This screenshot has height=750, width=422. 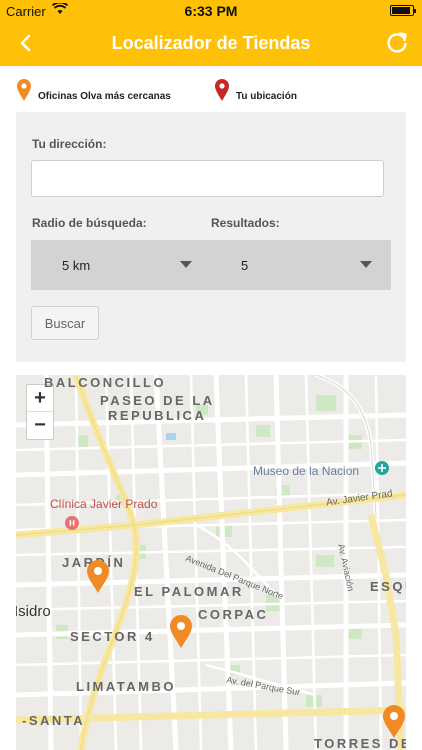 I want to click on radius-label: Radio de búsqueda:, so click(x=89, y=223).